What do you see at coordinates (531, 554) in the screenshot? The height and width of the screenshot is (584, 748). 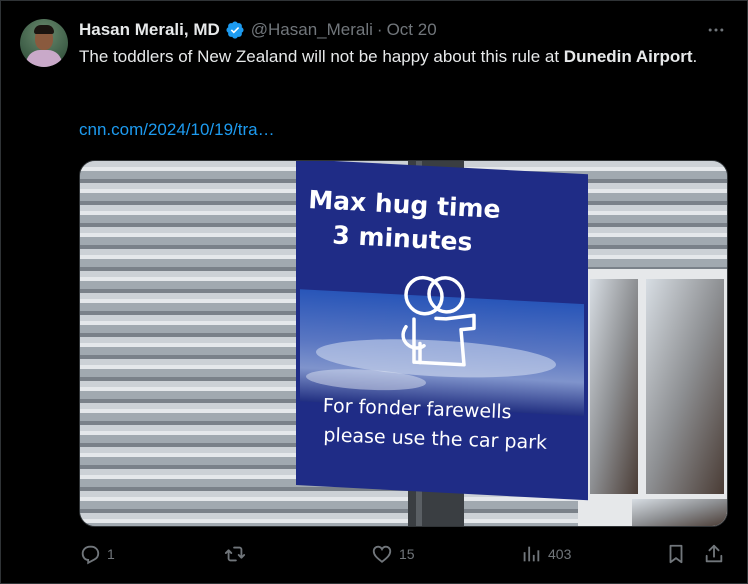 I see `views-icon` at bounding box center [531, 554].